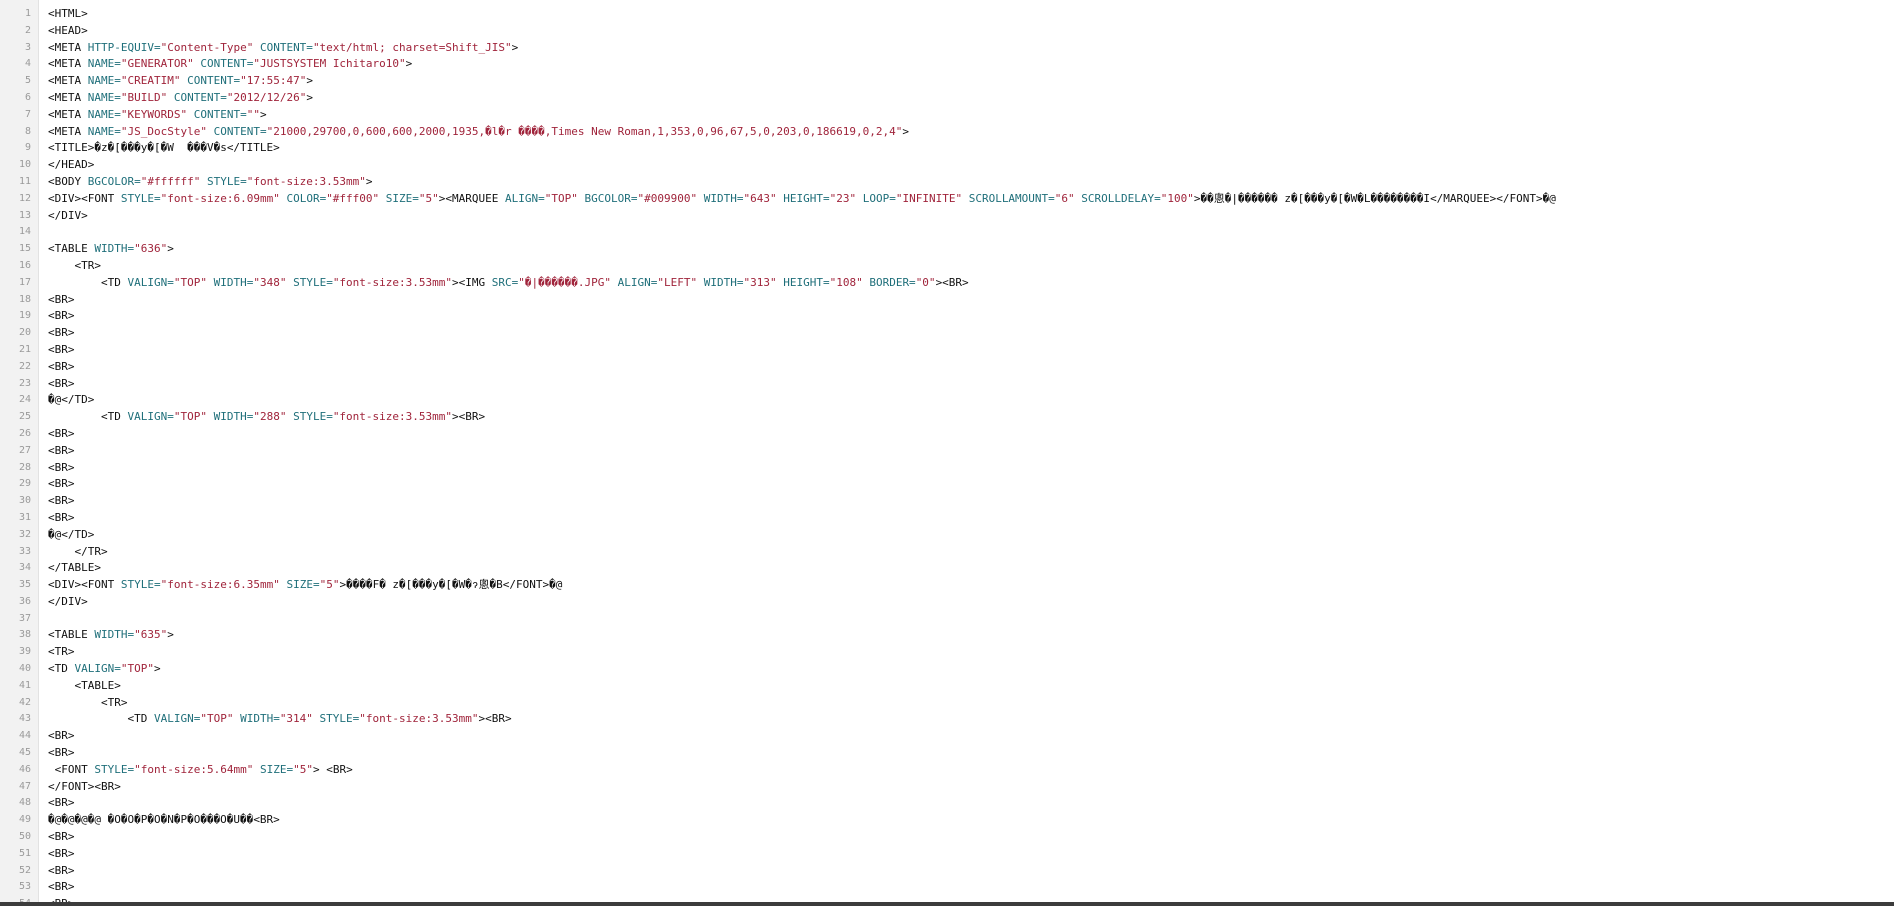 Image resolution: width=1894 pixels, height=906 pixels. What do you see at coordinates (947, 669) in the screenshot?
I see `code-line: 40 <TD VALIGN="TOP">` at bounding box center [947, 669].